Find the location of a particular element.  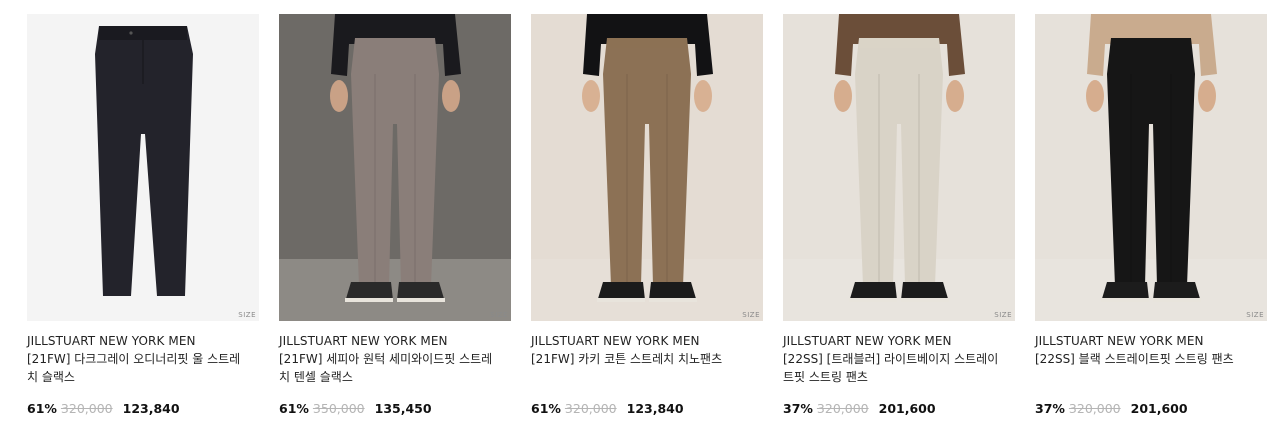

price-row: 61% 350,000 135,450 is located at coordinates (395, 408).